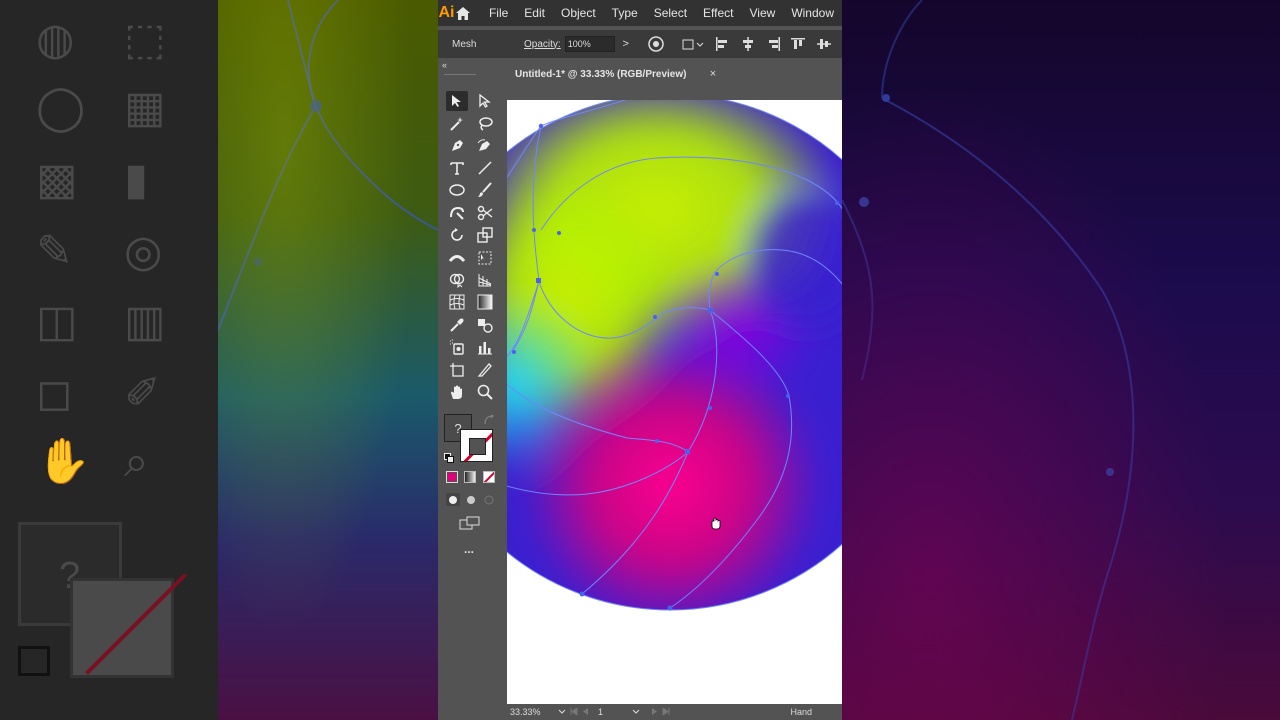  What do you see at coordinates (485, 168) in the screenshot?
I see `line-segment-tool` at bounding box center [485, 168].